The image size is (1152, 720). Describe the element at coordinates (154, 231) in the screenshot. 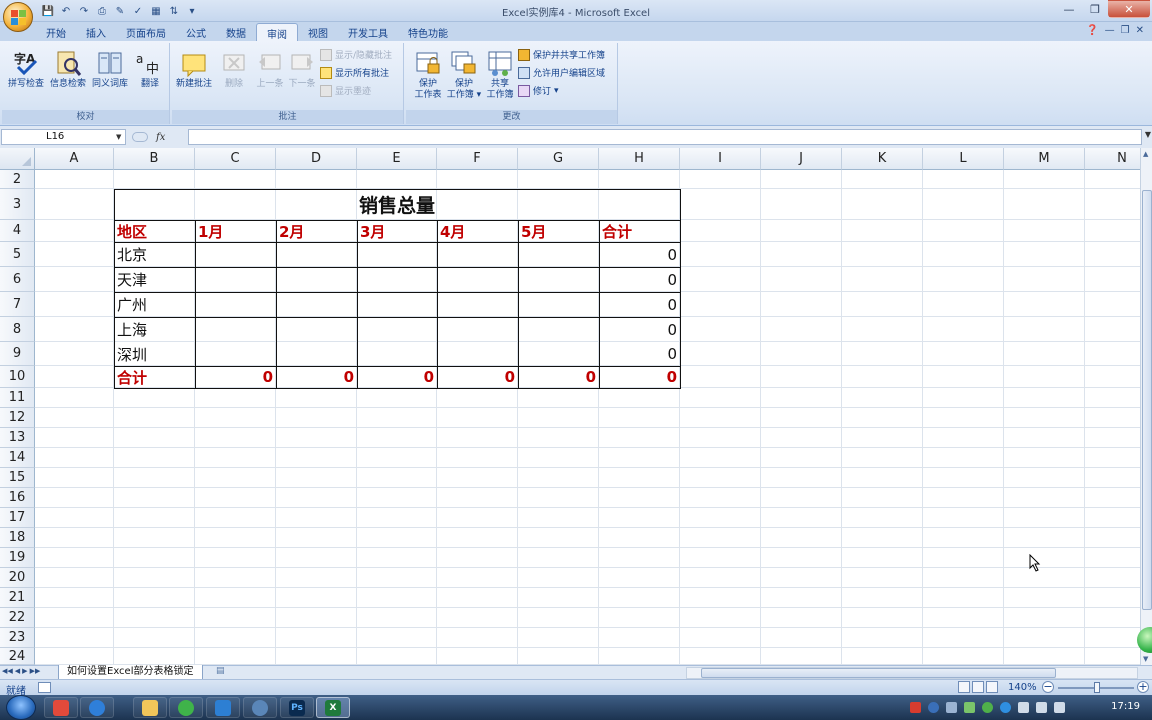

I see `header-region: 地区` at that location.